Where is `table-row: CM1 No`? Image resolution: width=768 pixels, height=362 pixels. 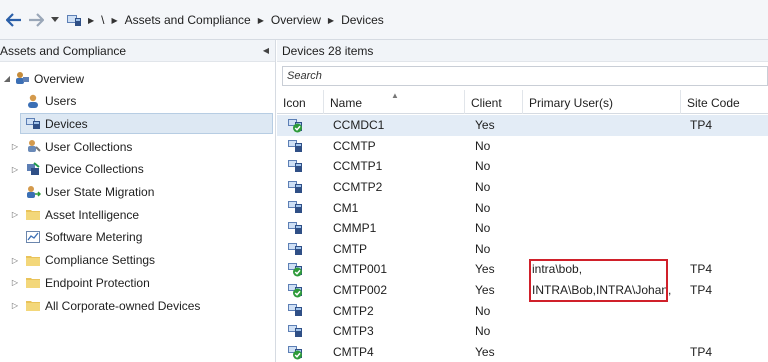 table-row: CM1 No is located at coordinates (522, 207).